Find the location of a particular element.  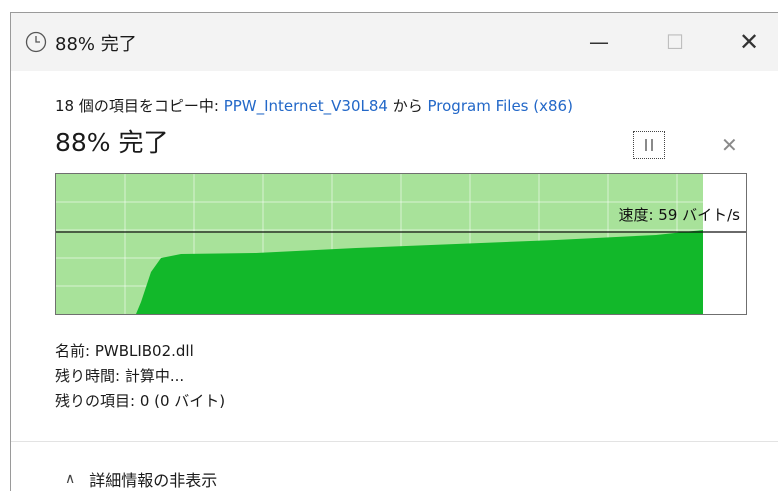

details-label: 詳細情報の非表示 is located at coordinates (153, 480).